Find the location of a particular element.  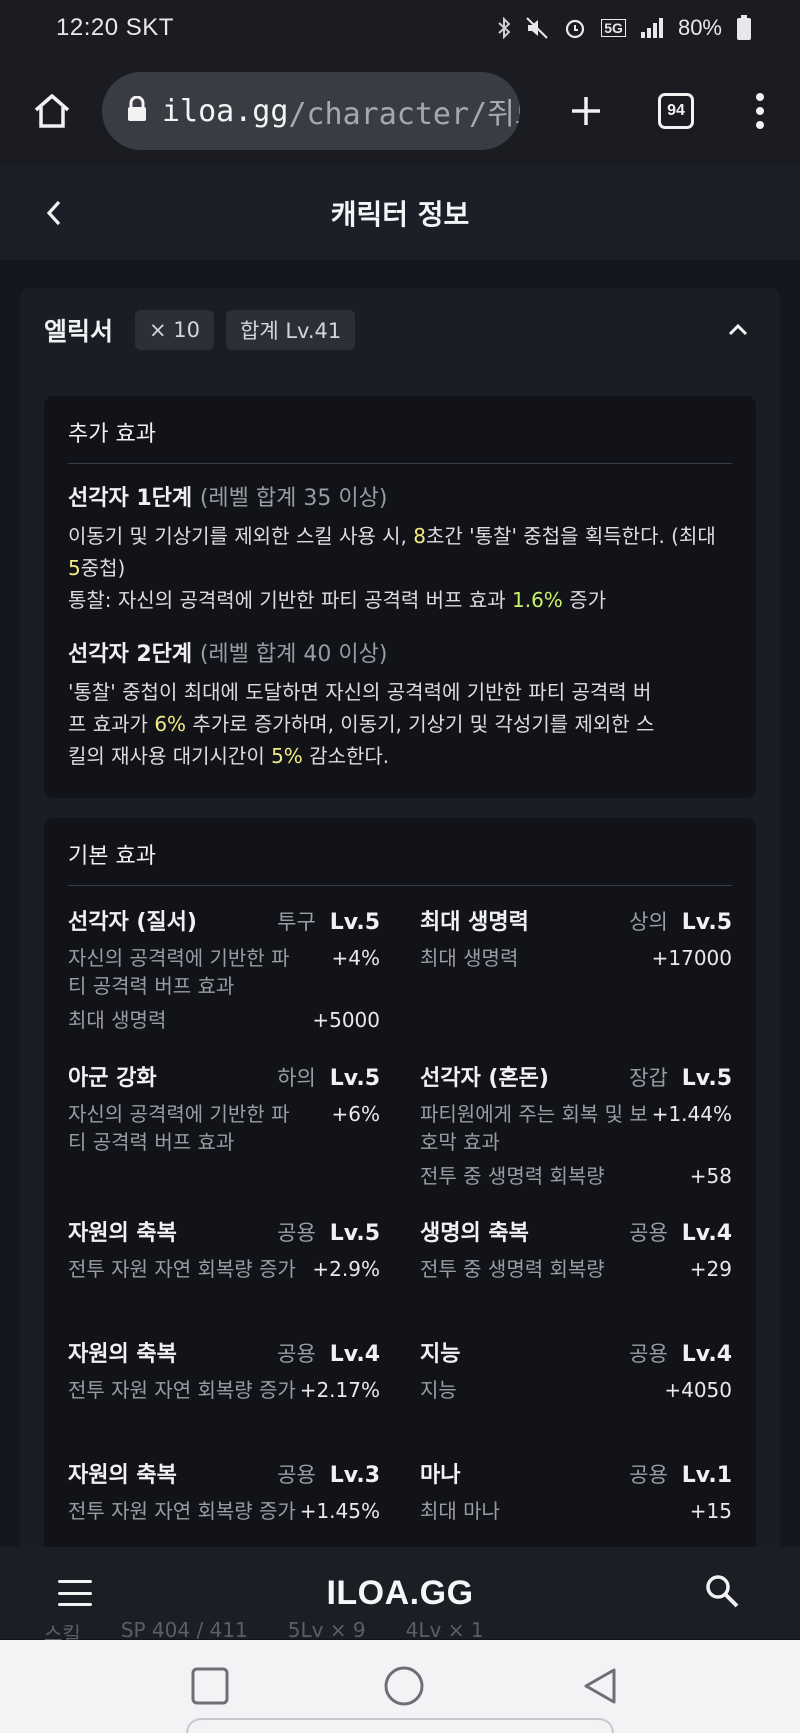

elixir-title: 엘릭서 is located at coordinates (79, 331).